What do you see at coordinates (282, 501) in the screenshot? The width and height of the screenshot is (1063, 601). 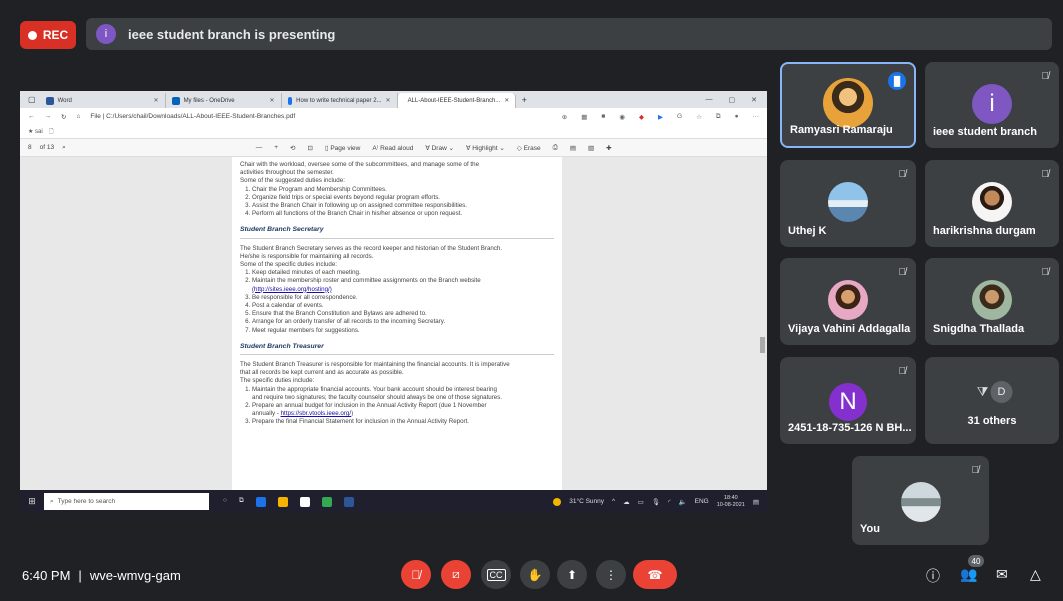 I see `file-explorer-icon` at bounding box center [282, 501].